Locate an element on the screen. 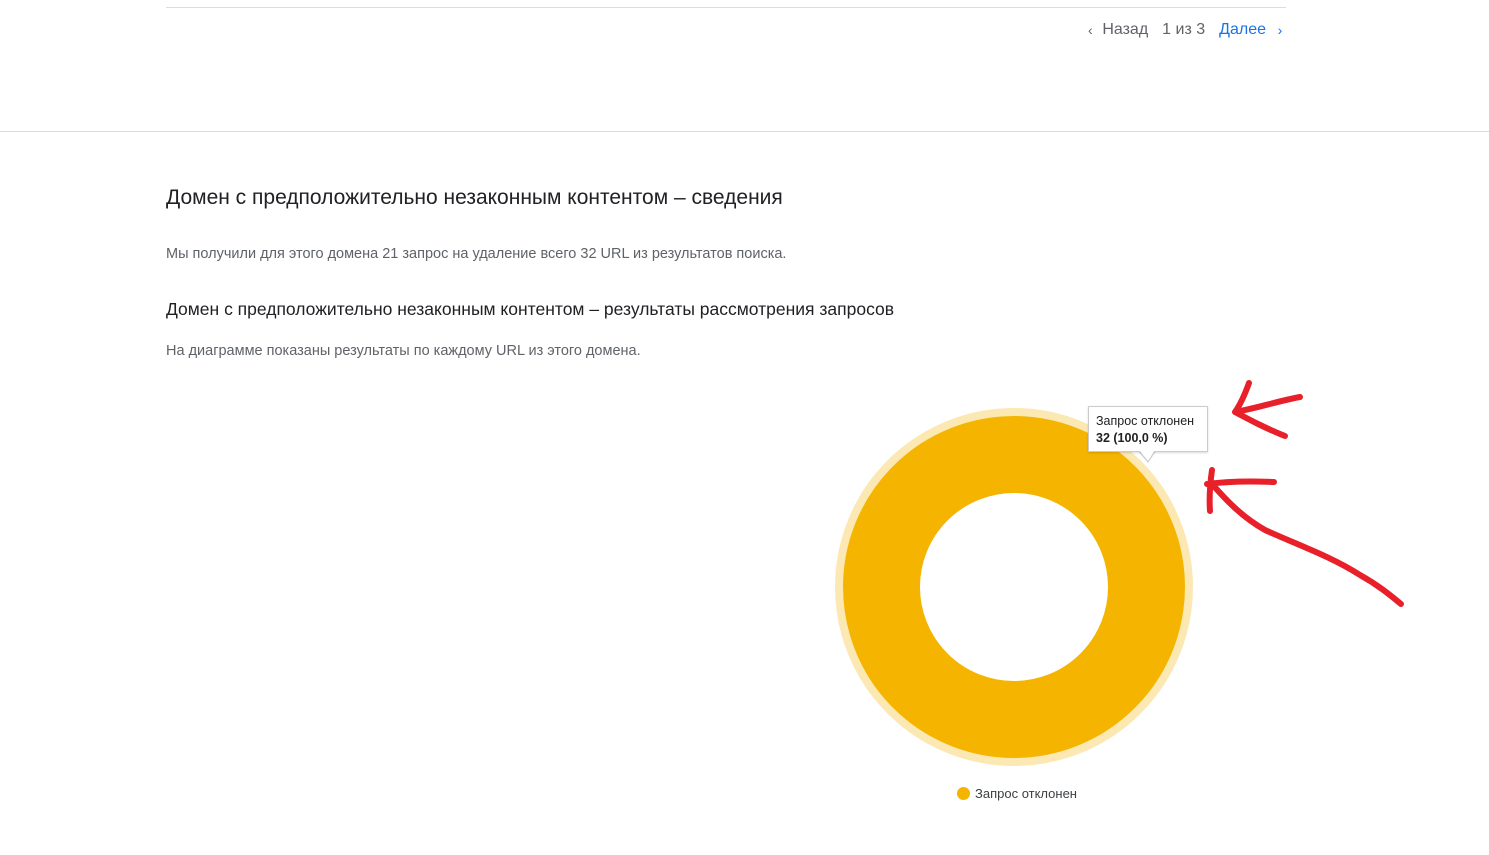 The image size is (1489, 855). pagination: ‹ Назад 1 из 3 Далее › is located at coordinates (1185, 30).